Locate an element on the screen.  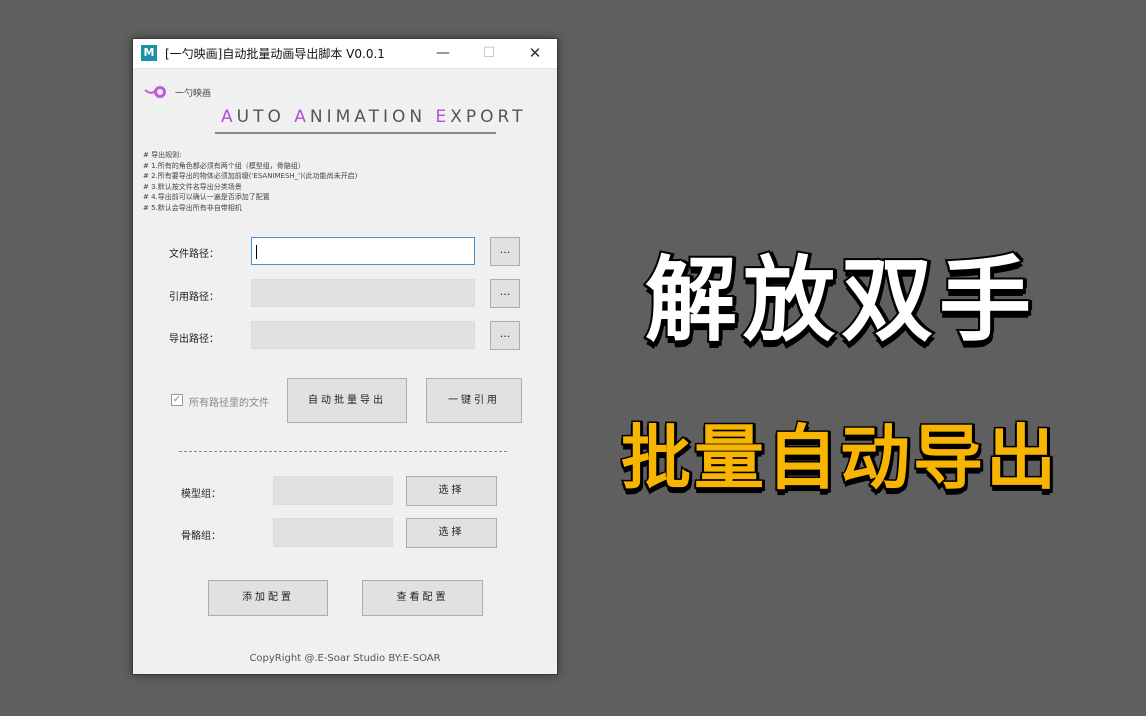
banner-underline is located at coordinates (355, 133).